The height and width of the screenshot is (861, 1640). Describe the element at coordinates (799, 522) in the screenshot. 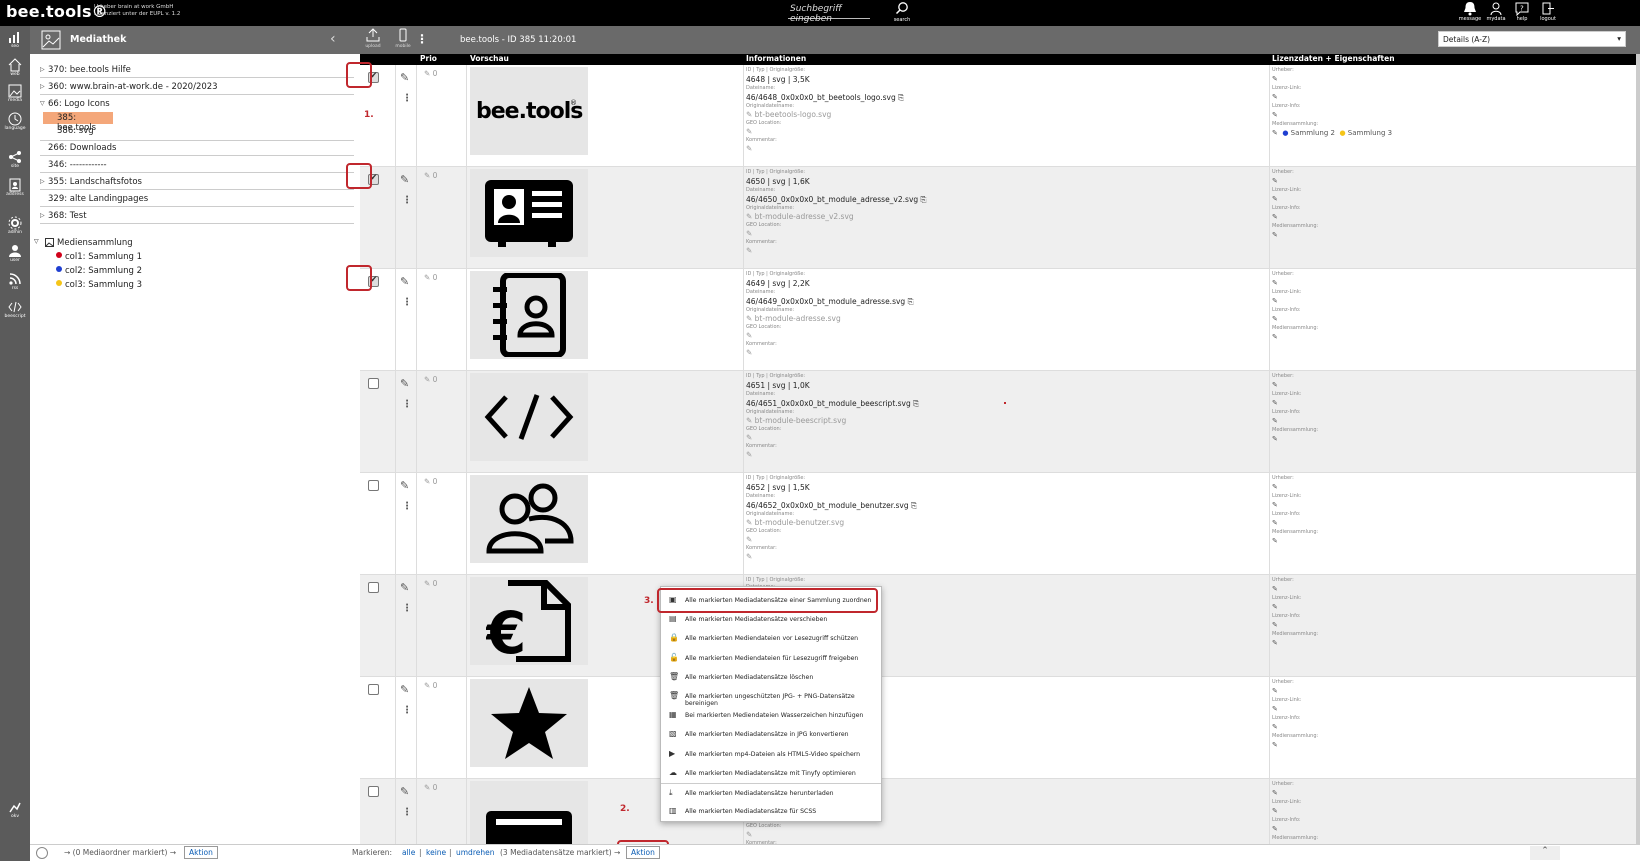

I see `original-file-name: bt-module-benutzer.svg` at that location.